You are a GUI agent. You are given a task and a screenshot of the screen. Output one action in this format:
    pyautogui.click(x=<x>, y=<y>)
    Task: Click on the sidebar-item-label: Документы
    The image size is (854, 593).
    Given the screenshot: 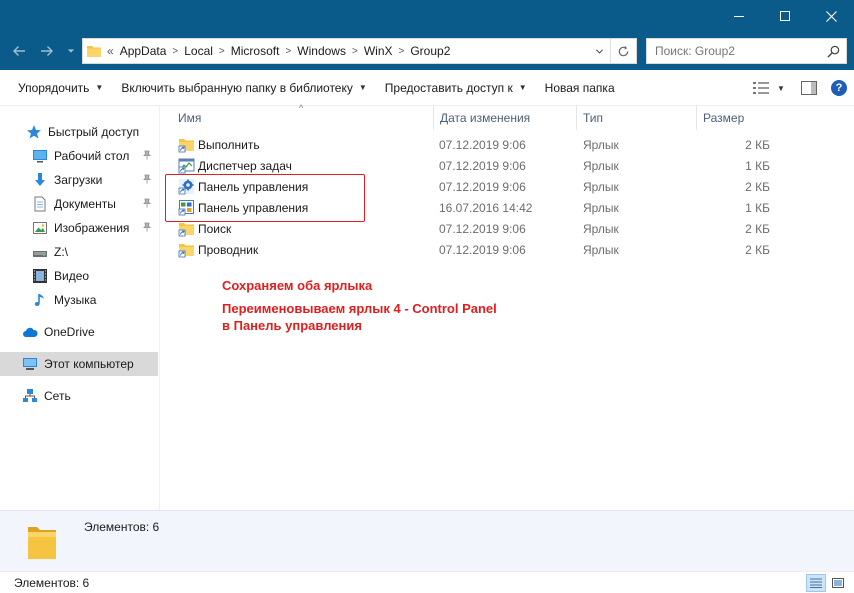 What is the action you would take?
    pyautogui.click(x=85, y=204)
    